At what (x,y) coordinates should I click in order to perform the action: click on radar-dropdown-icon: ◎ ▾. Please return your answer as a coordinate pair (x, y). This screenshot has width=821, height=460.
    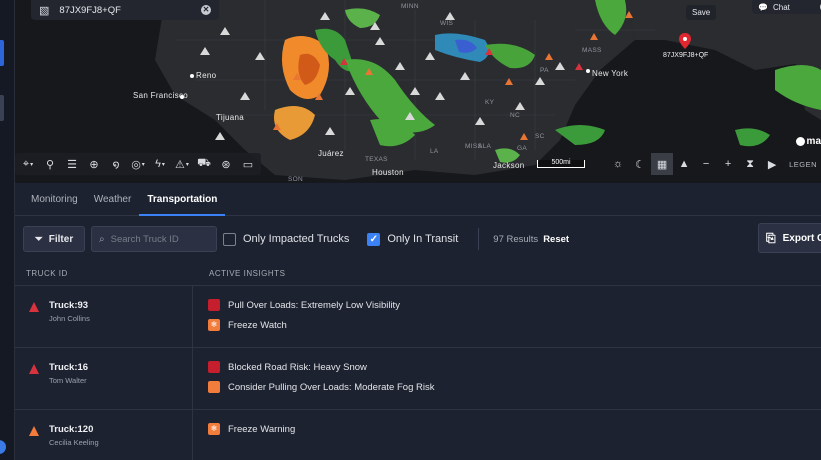
    Looking at the image, I should click on (138, 164).